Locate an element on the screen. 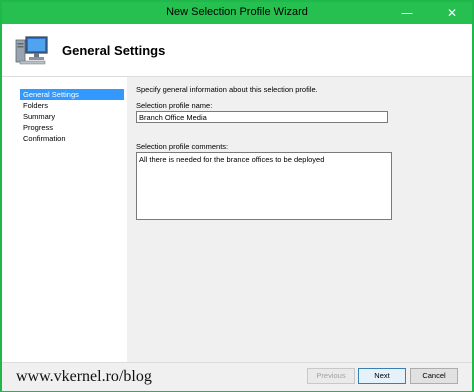  cancel-button: Cancel is located at coordinates (434, 376).